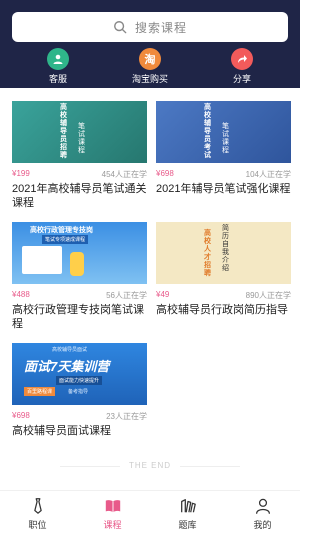 This screenshot has width=320, height=533. Describe the element at coordinates (124, 174) in the screenshot. I see `course-learners: 454人正在学` at that location.